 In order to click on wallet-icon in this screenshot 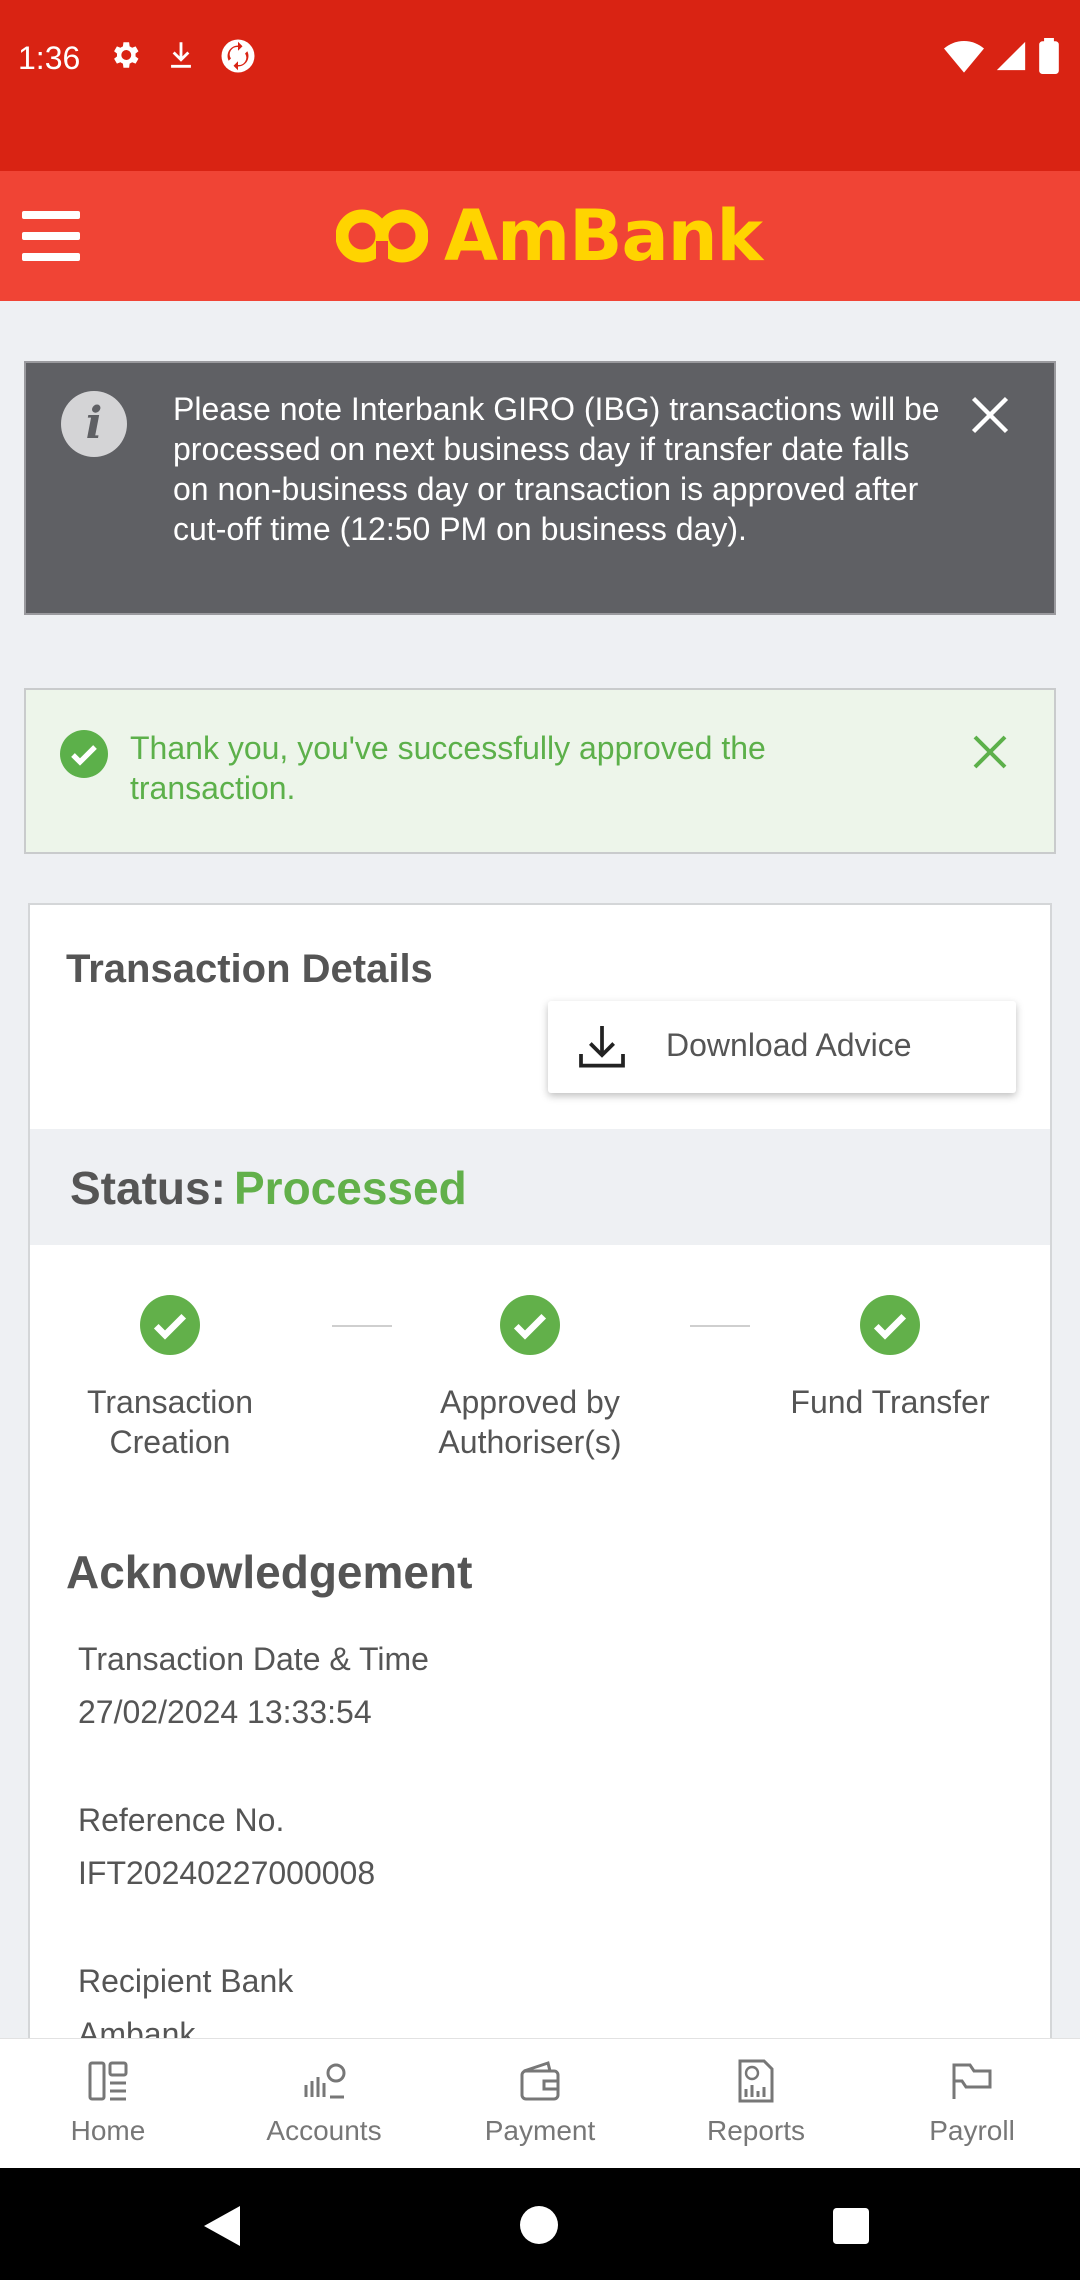, I will do `click(540, 2081)`.